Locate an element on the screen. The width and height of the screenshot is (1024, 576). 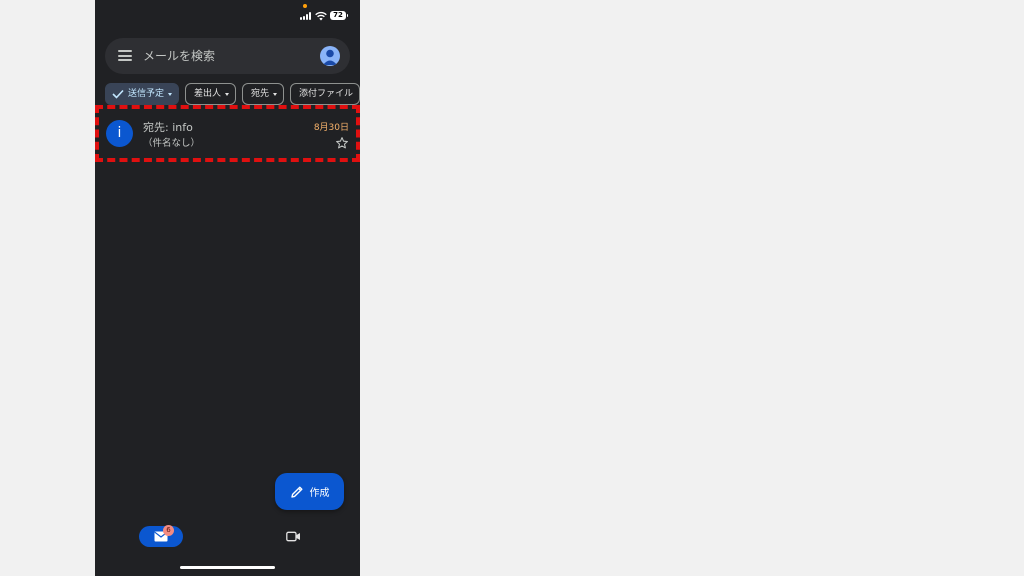
home-indicator is located at coordinates (227, 567).